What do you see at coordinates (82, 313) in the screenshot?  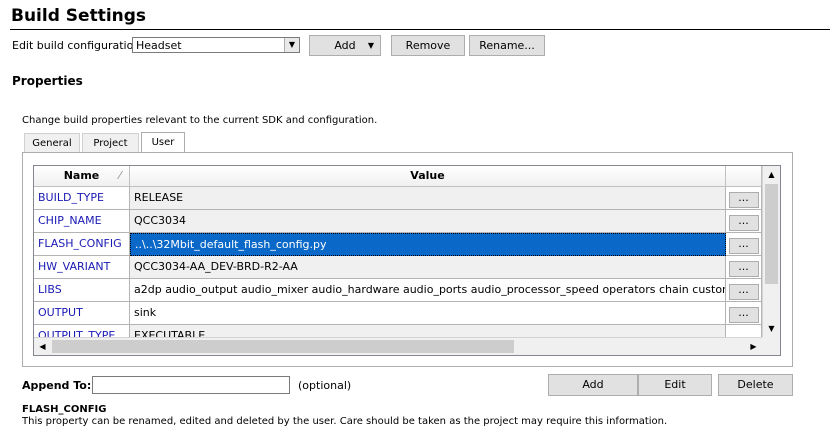 I see `property-name: OUTPUT` at bounding box center [82, 313].